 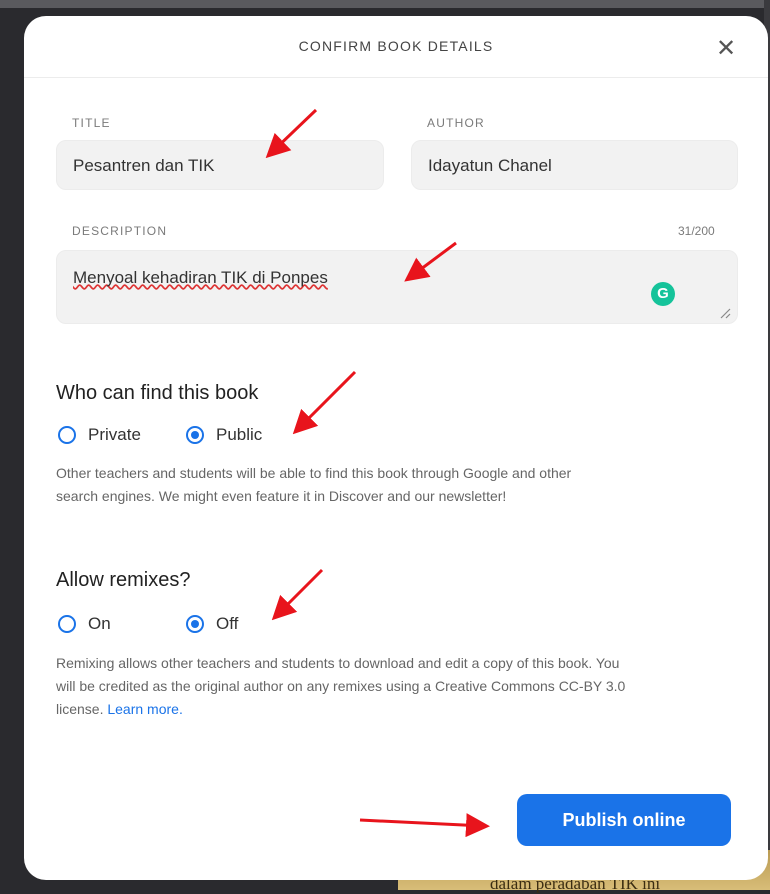 What do you see at coordinates (212, 624) in the screenshot?
I see `radio-off: Off` at bounding box center [212, 624].